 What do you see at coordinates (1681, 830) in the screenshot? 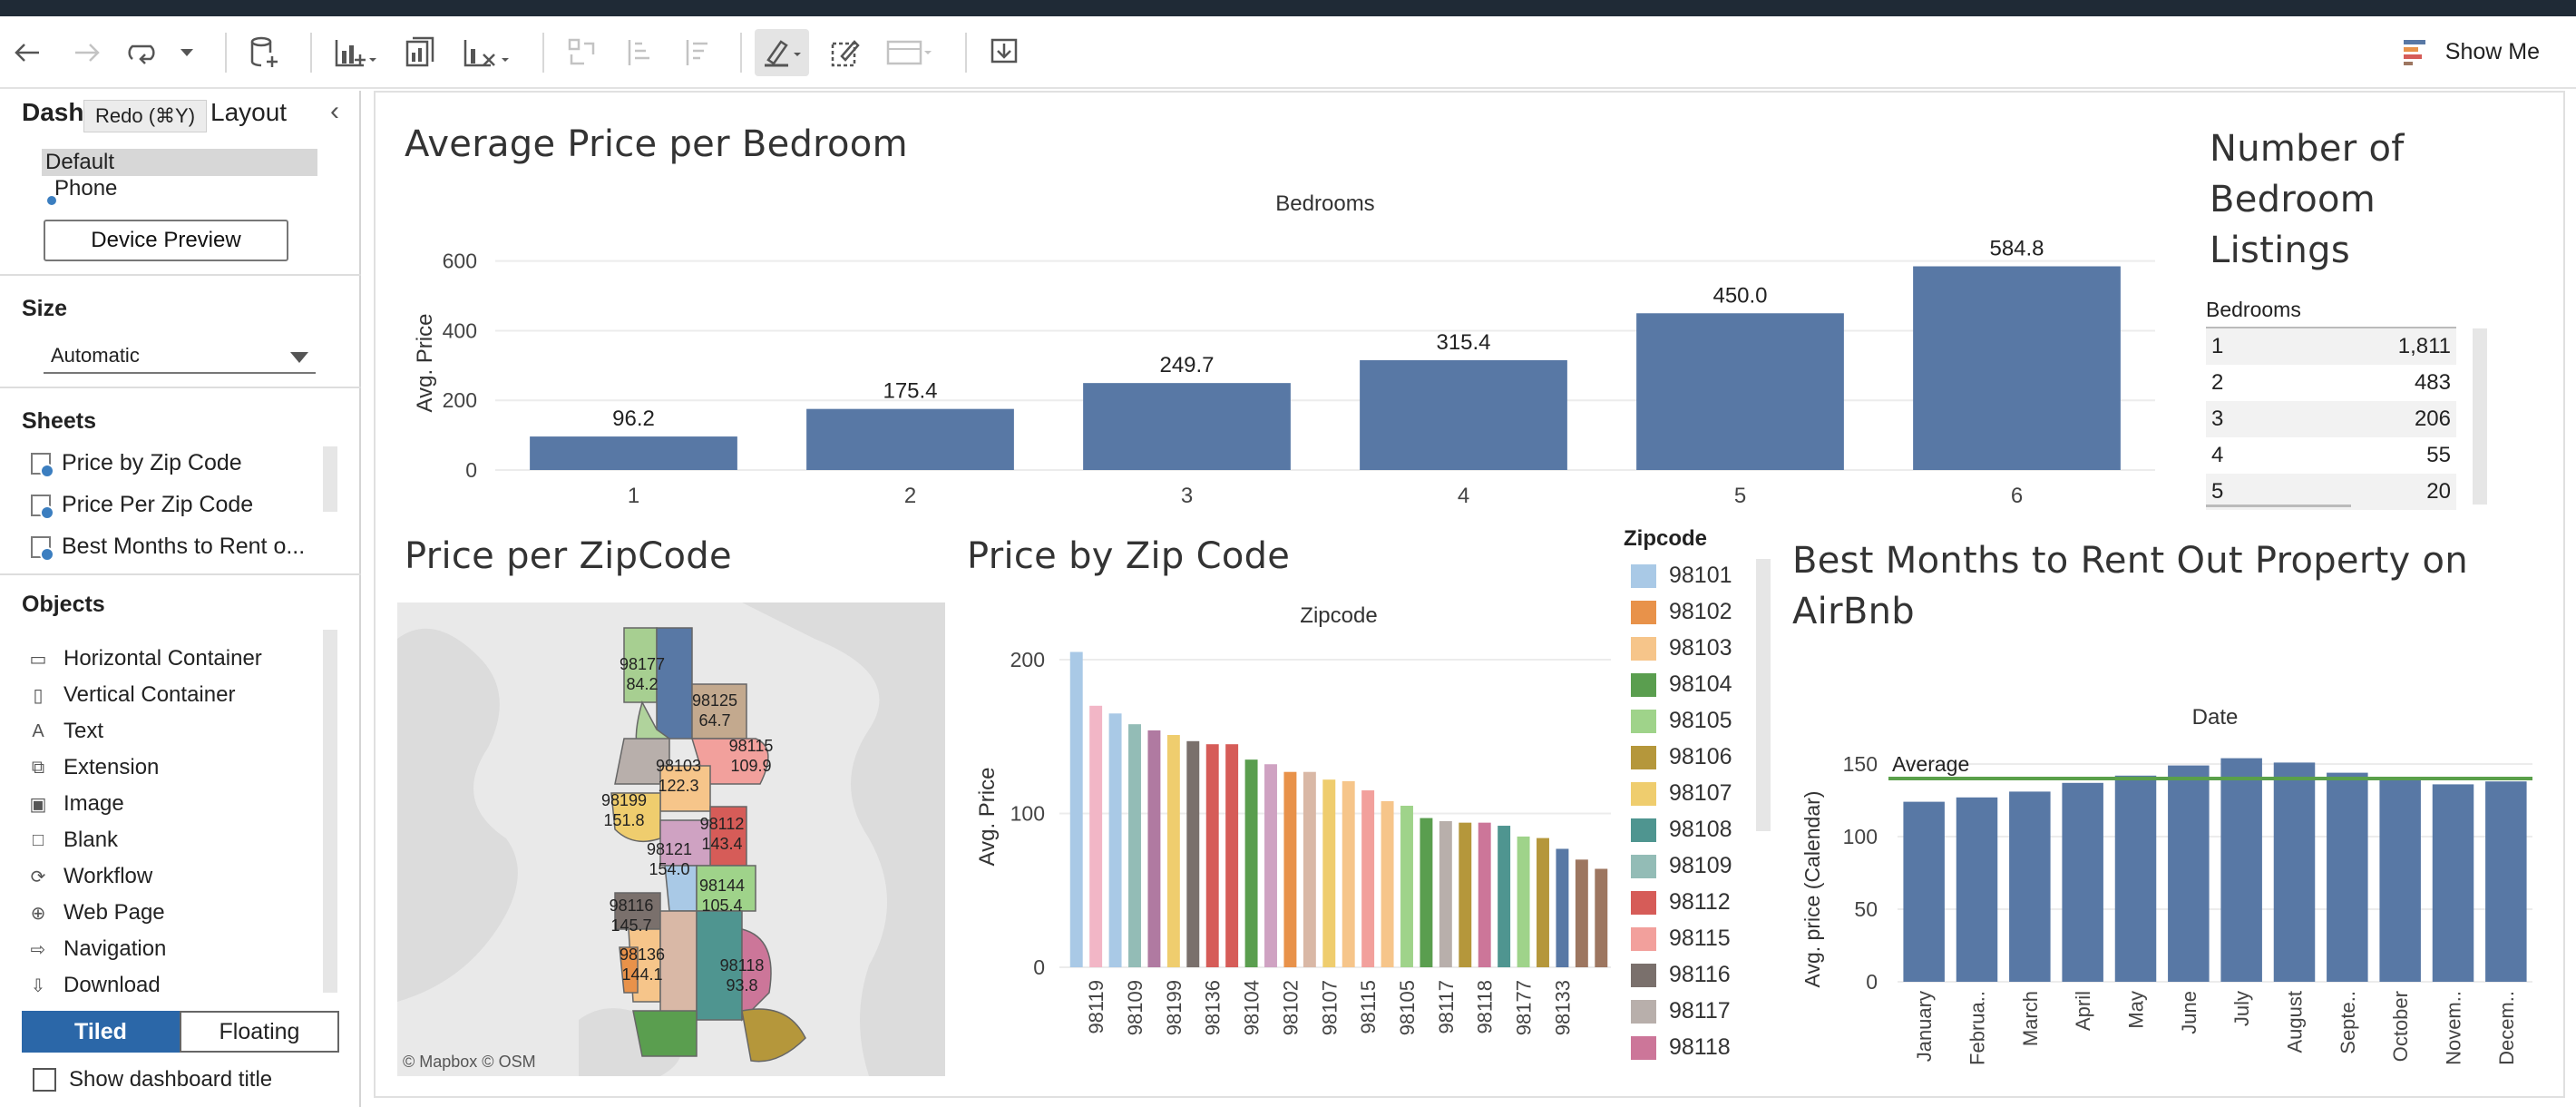
I see `legend-item: 98108` at bounding box center [1681, 830].